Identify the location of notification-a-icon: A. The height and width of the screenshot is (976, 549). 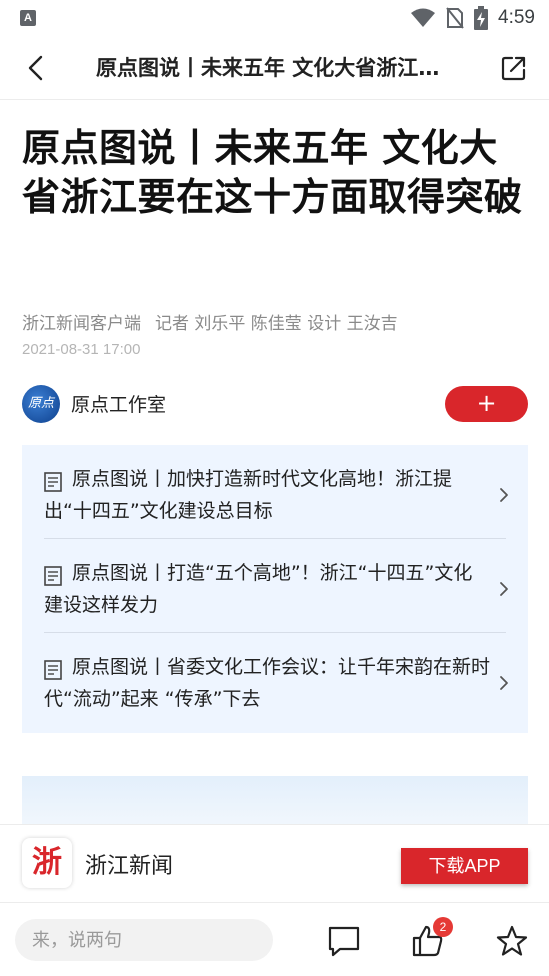
(28, 18).